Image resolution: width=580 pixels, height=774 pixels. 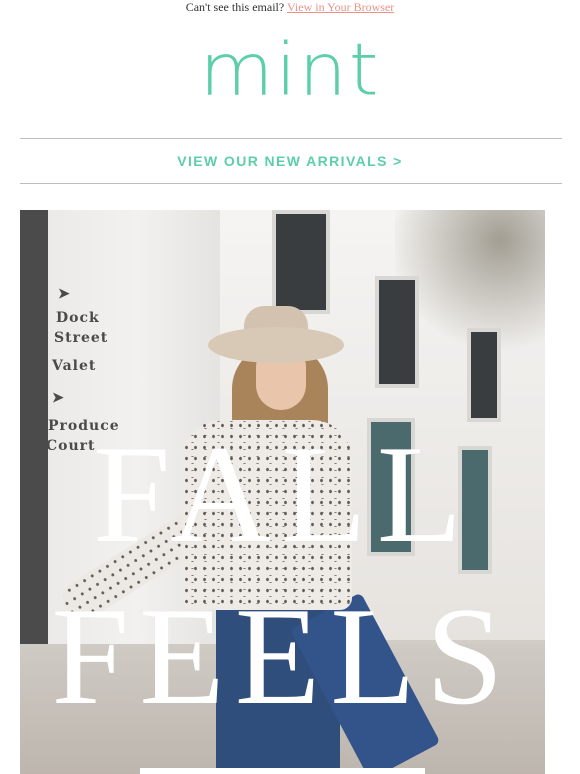 I want to click on preheader-text: Can't see this email?, so click(x=235, y=7).